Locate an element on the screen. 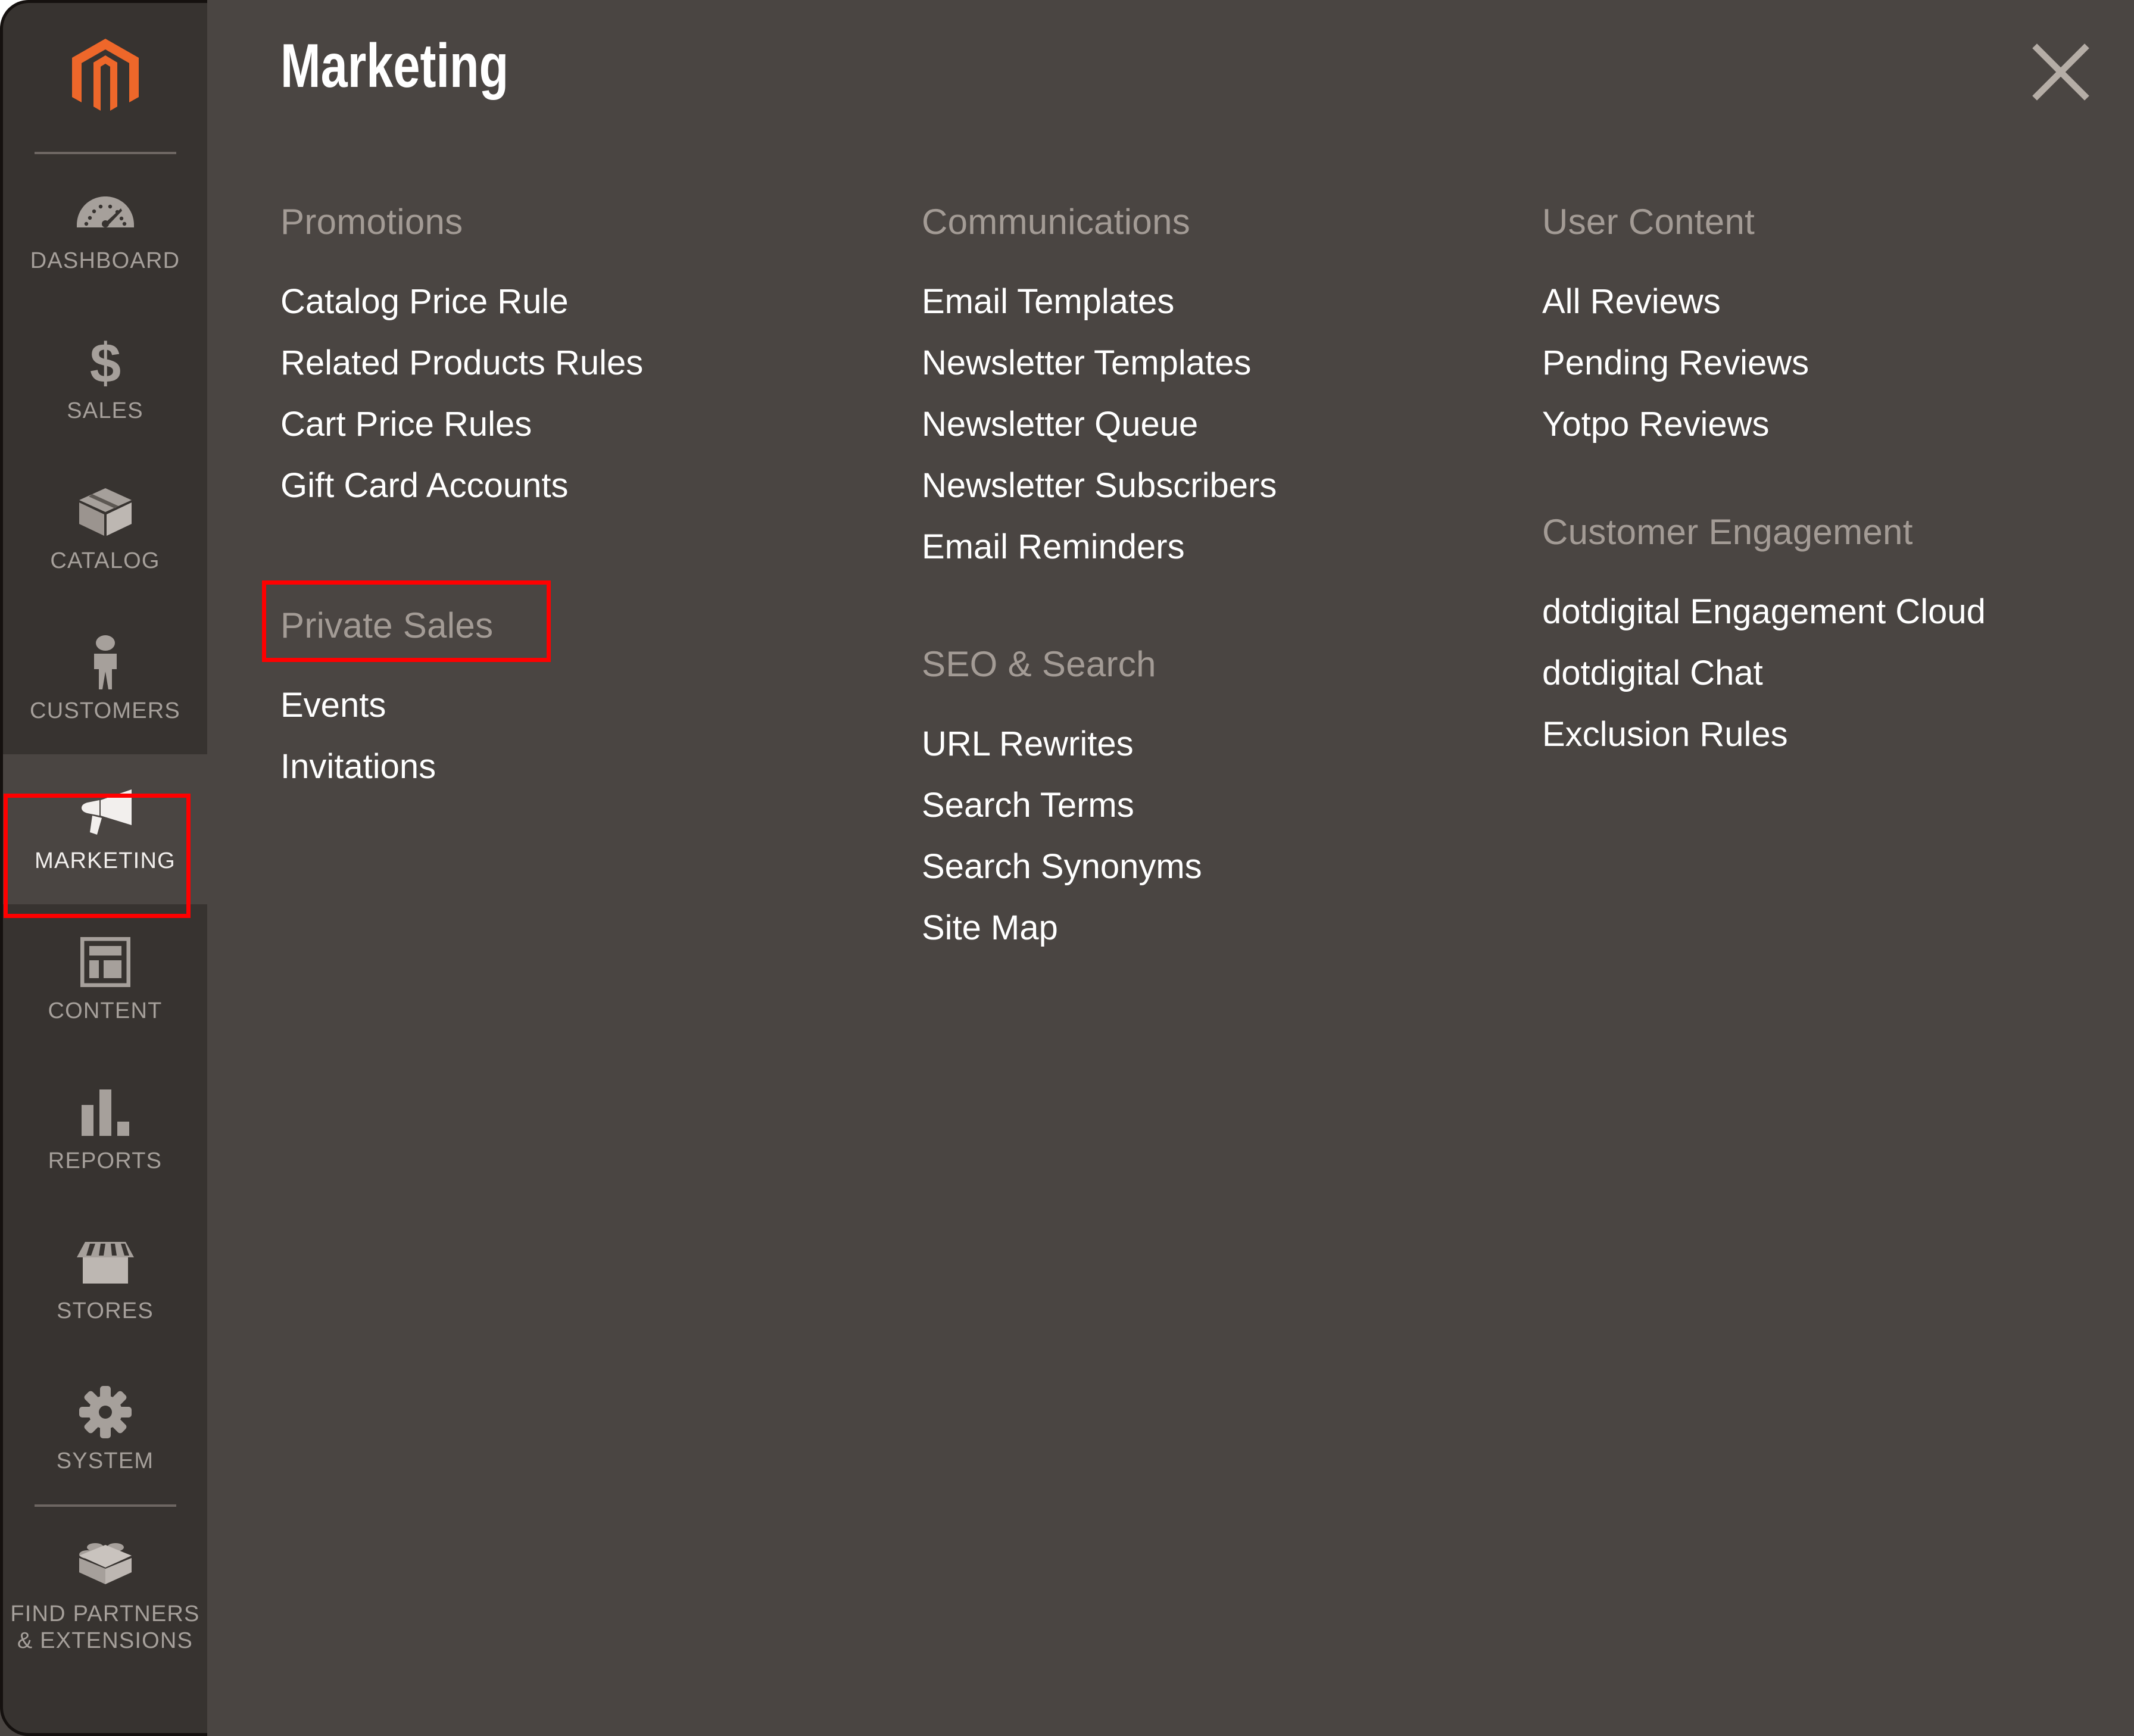 The width and height of the screenshot is (2134, 1736). sidebar-item-dashboard: DASHBOARD is located at coordinates (105, 229).